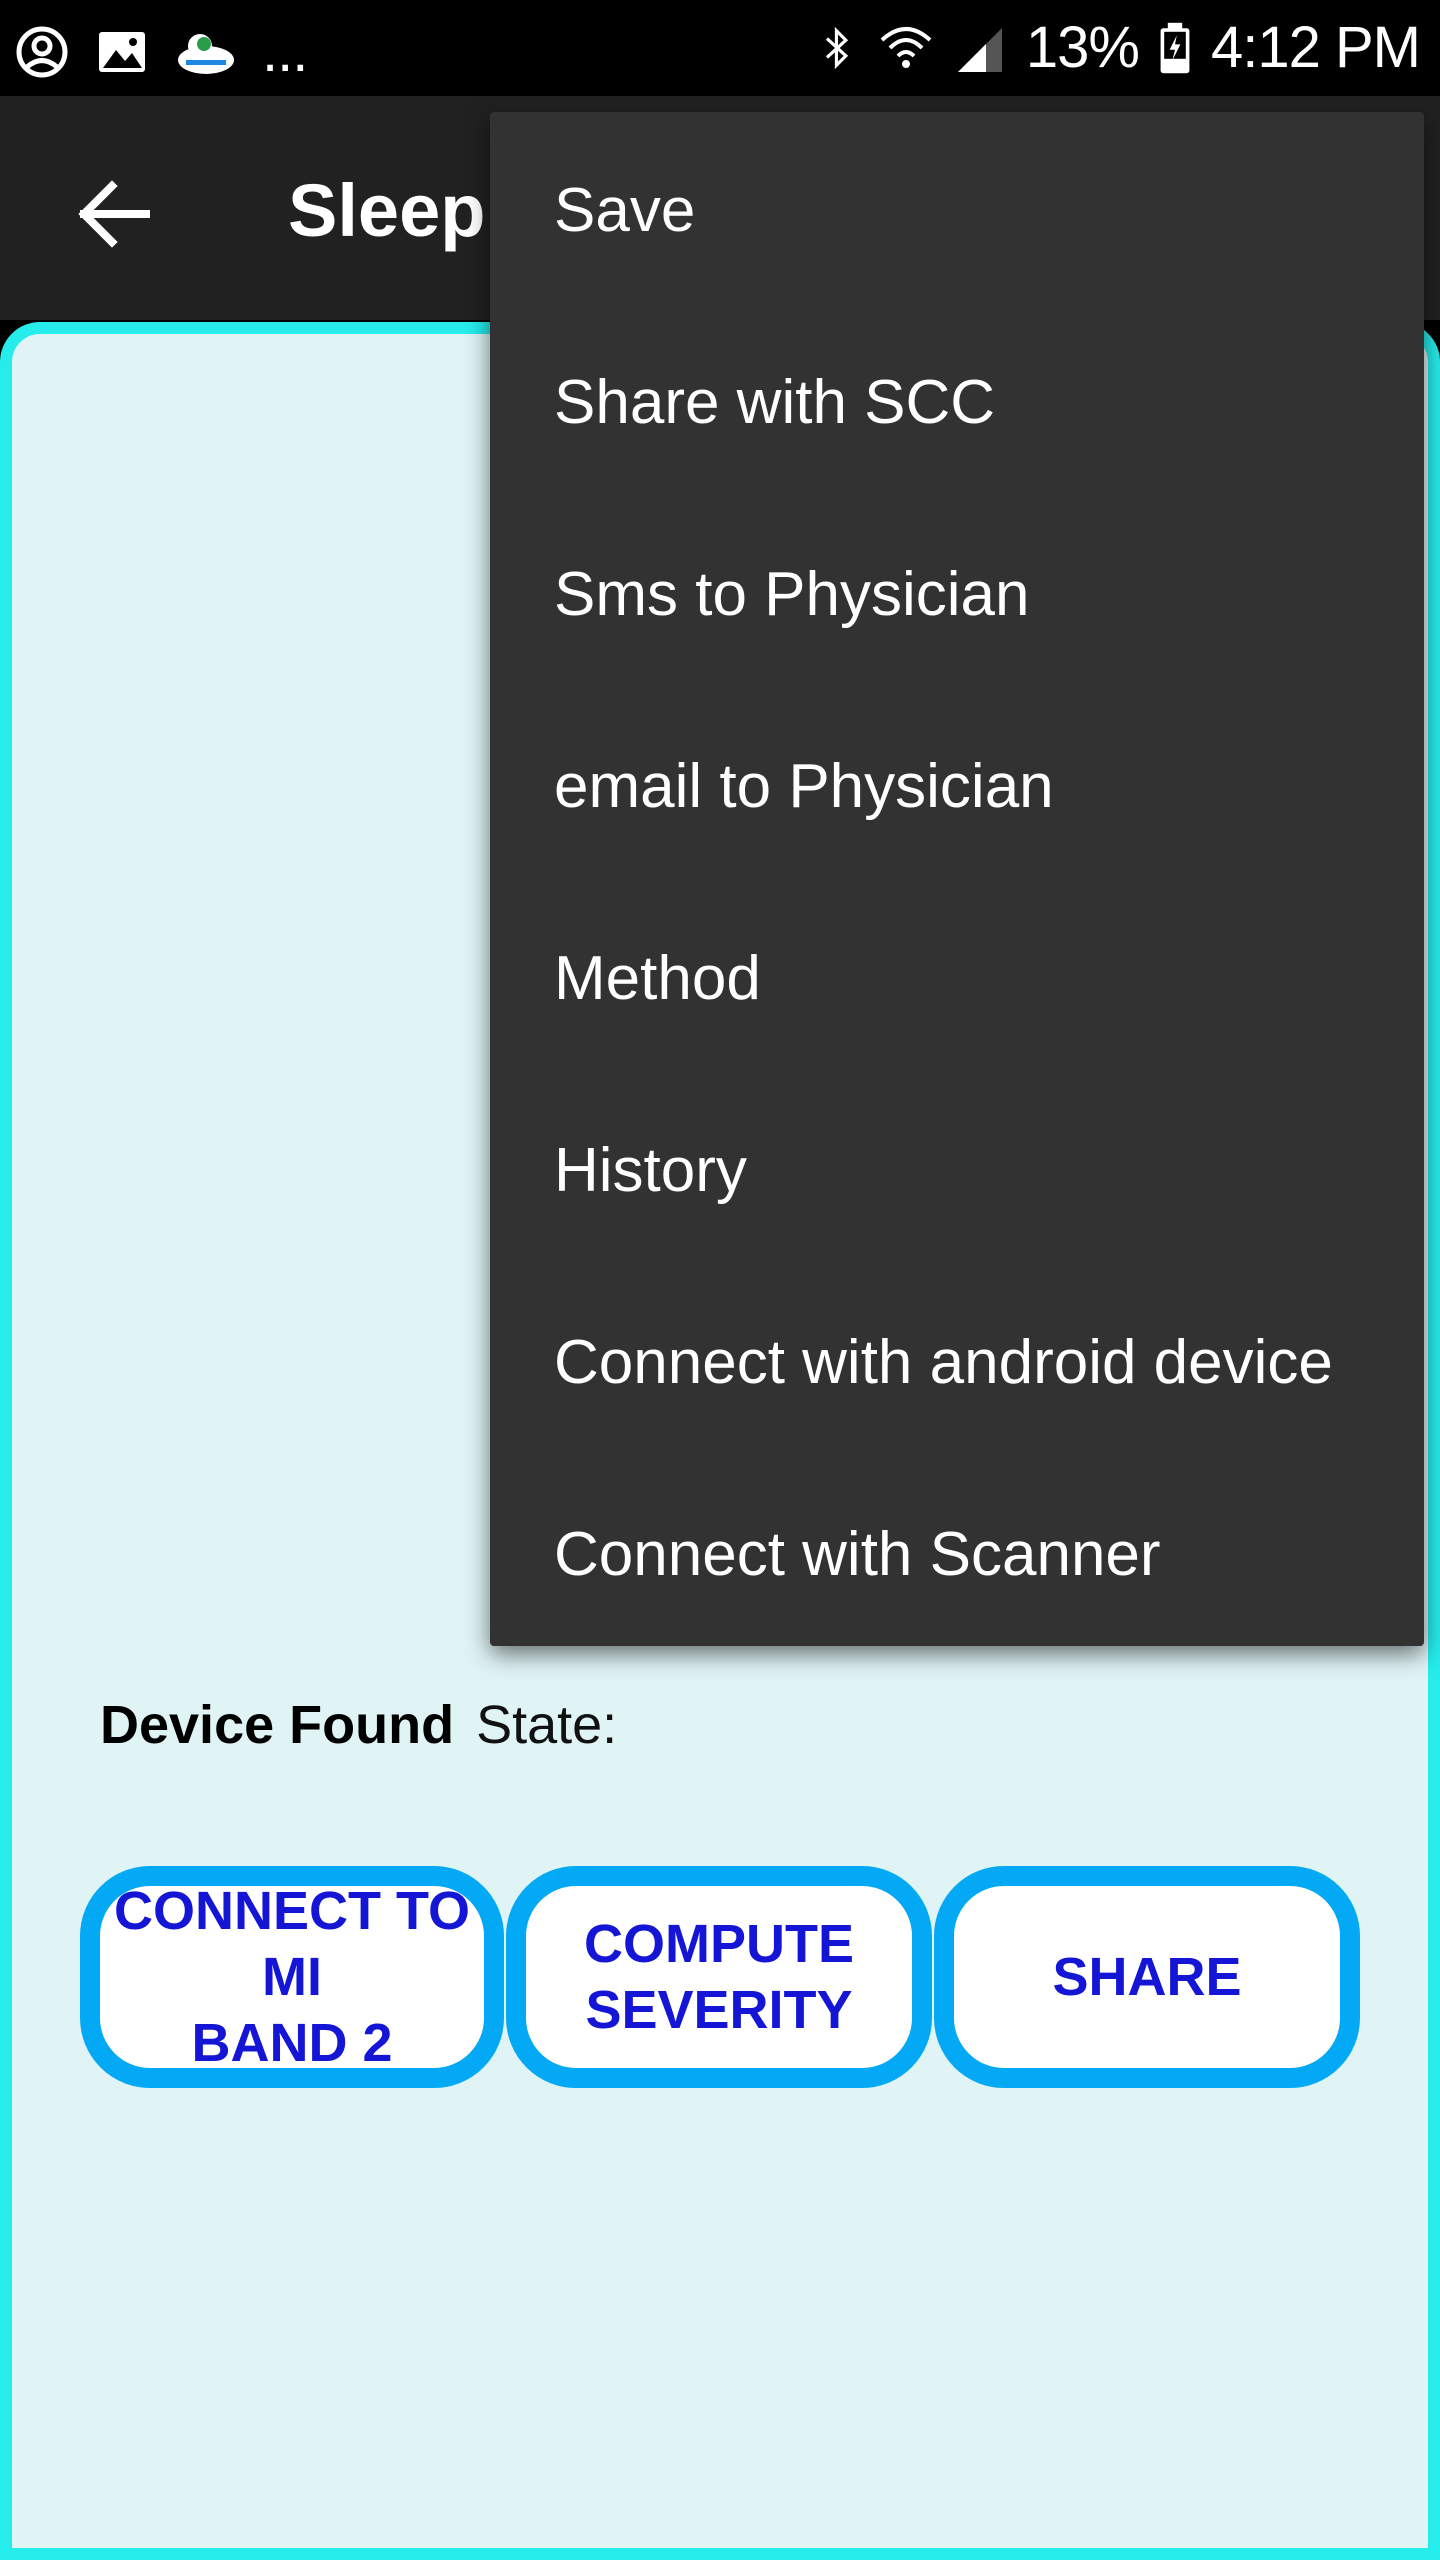  I want to click on device-status-row: Device Found State:, so click(358, 1725).